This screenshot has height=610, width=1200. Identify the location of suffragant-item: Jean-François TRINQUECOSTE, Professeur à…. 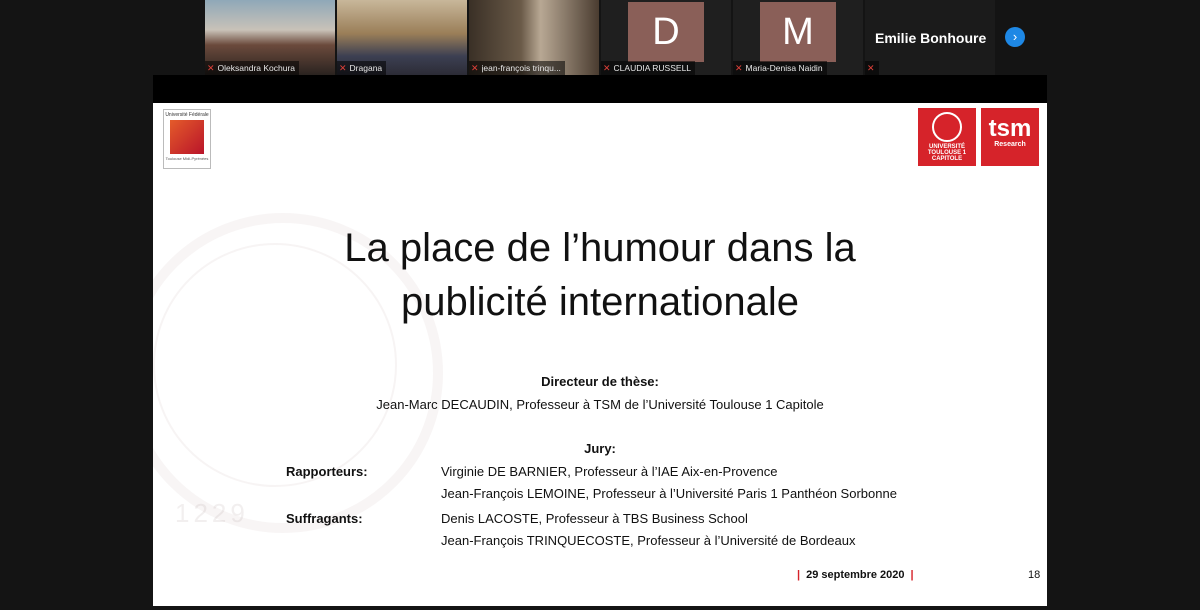
(648, 540).